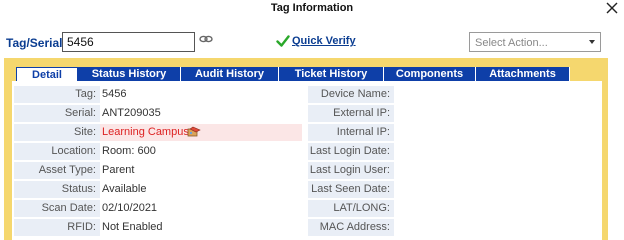 This screenshot has width=624, height=240. What do you see at coordinates (494, 151) in the screenshot?
I see `last-login-date-value` at bounding box center [494, 151].